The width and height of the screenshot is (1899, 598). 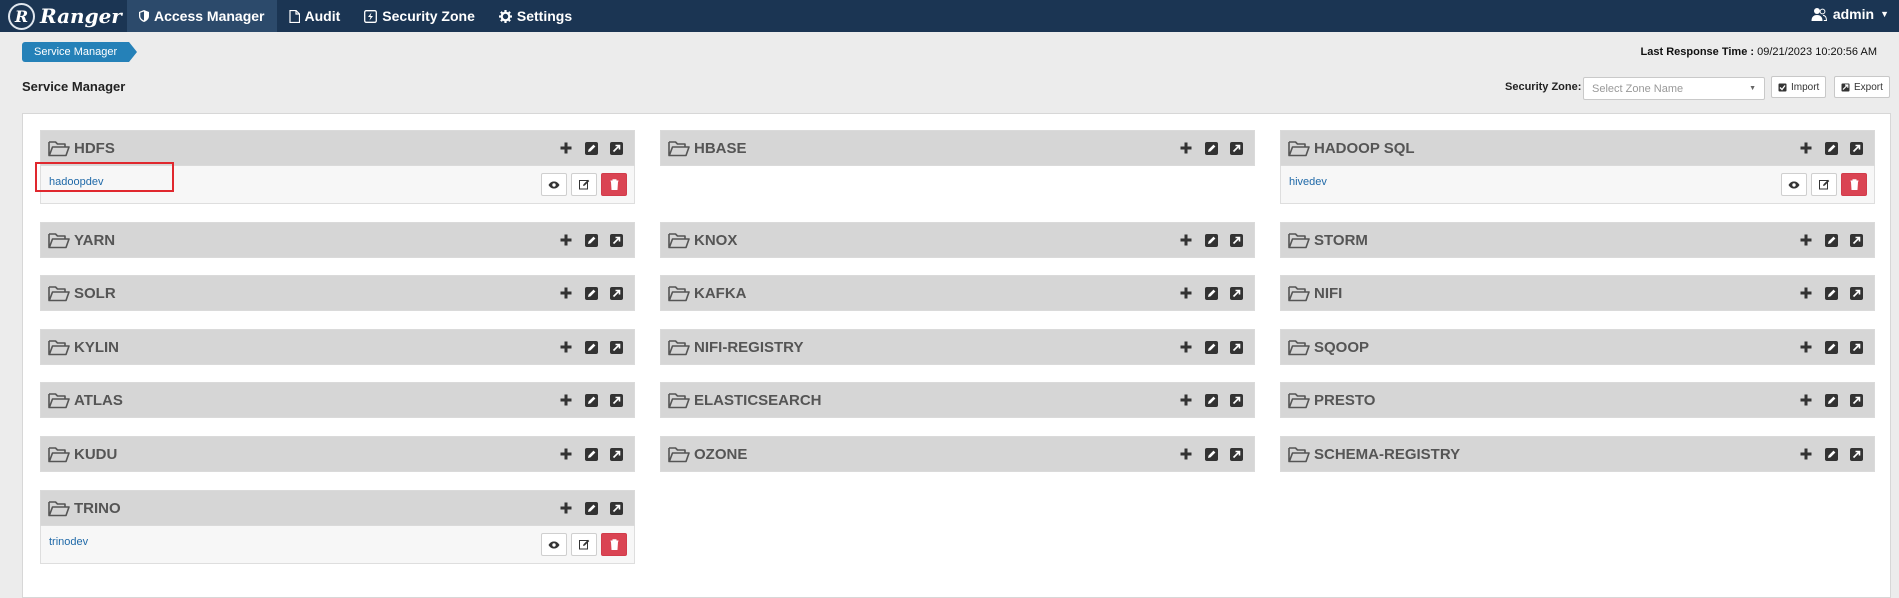 I want to click on service-header: KYLIN, so click(x=337, y=347).